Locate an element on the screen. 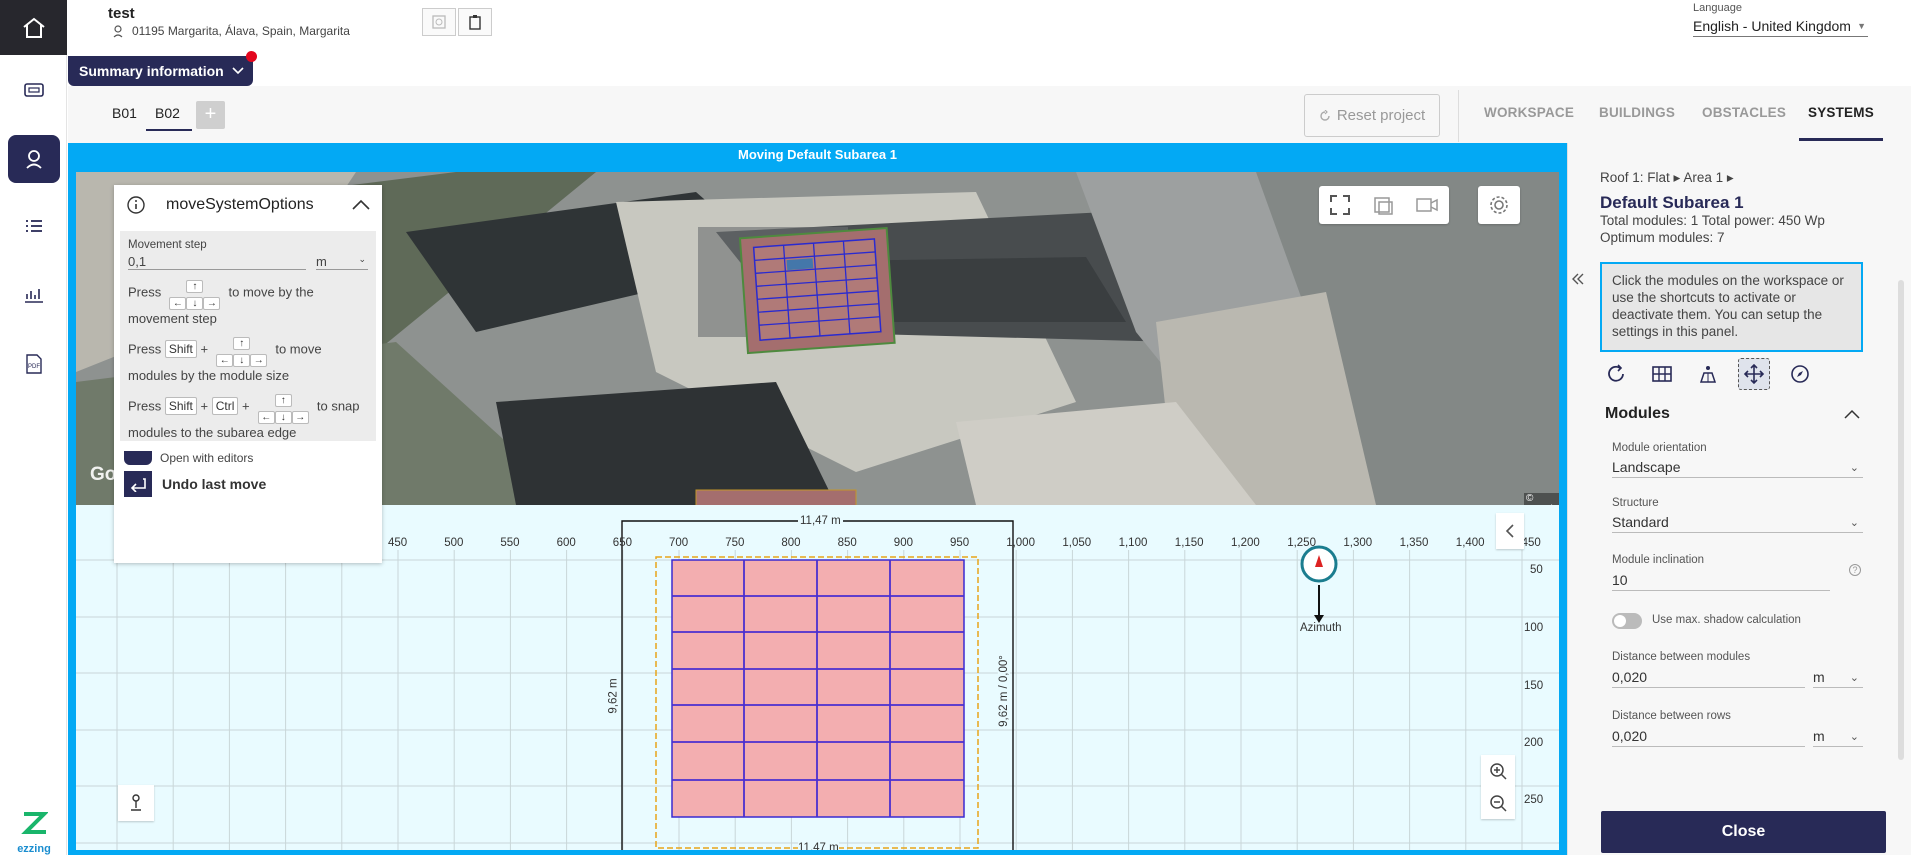 The width and height of the screenshot is (1911, 855). clipboard-button is located at coordinates (475, 22).